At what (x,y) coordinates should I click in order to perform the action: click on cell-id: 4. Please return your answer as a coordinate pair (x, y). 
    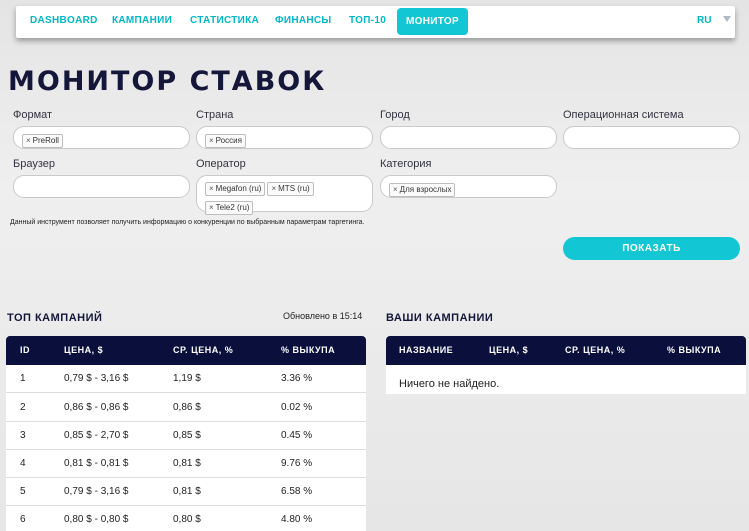
    Looking at the image, I should click on (23, 463).